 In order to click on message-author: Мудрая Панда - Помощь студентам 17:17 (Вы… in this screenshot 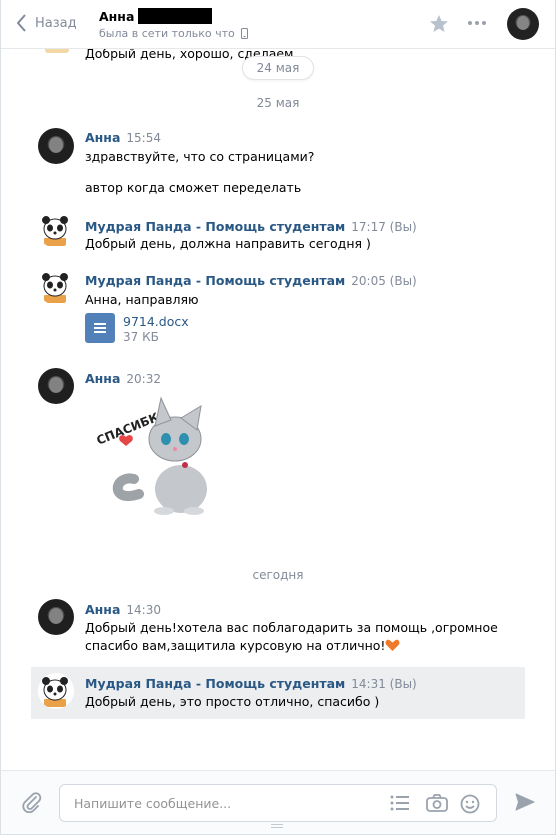, I will do `click(251, 226)`.